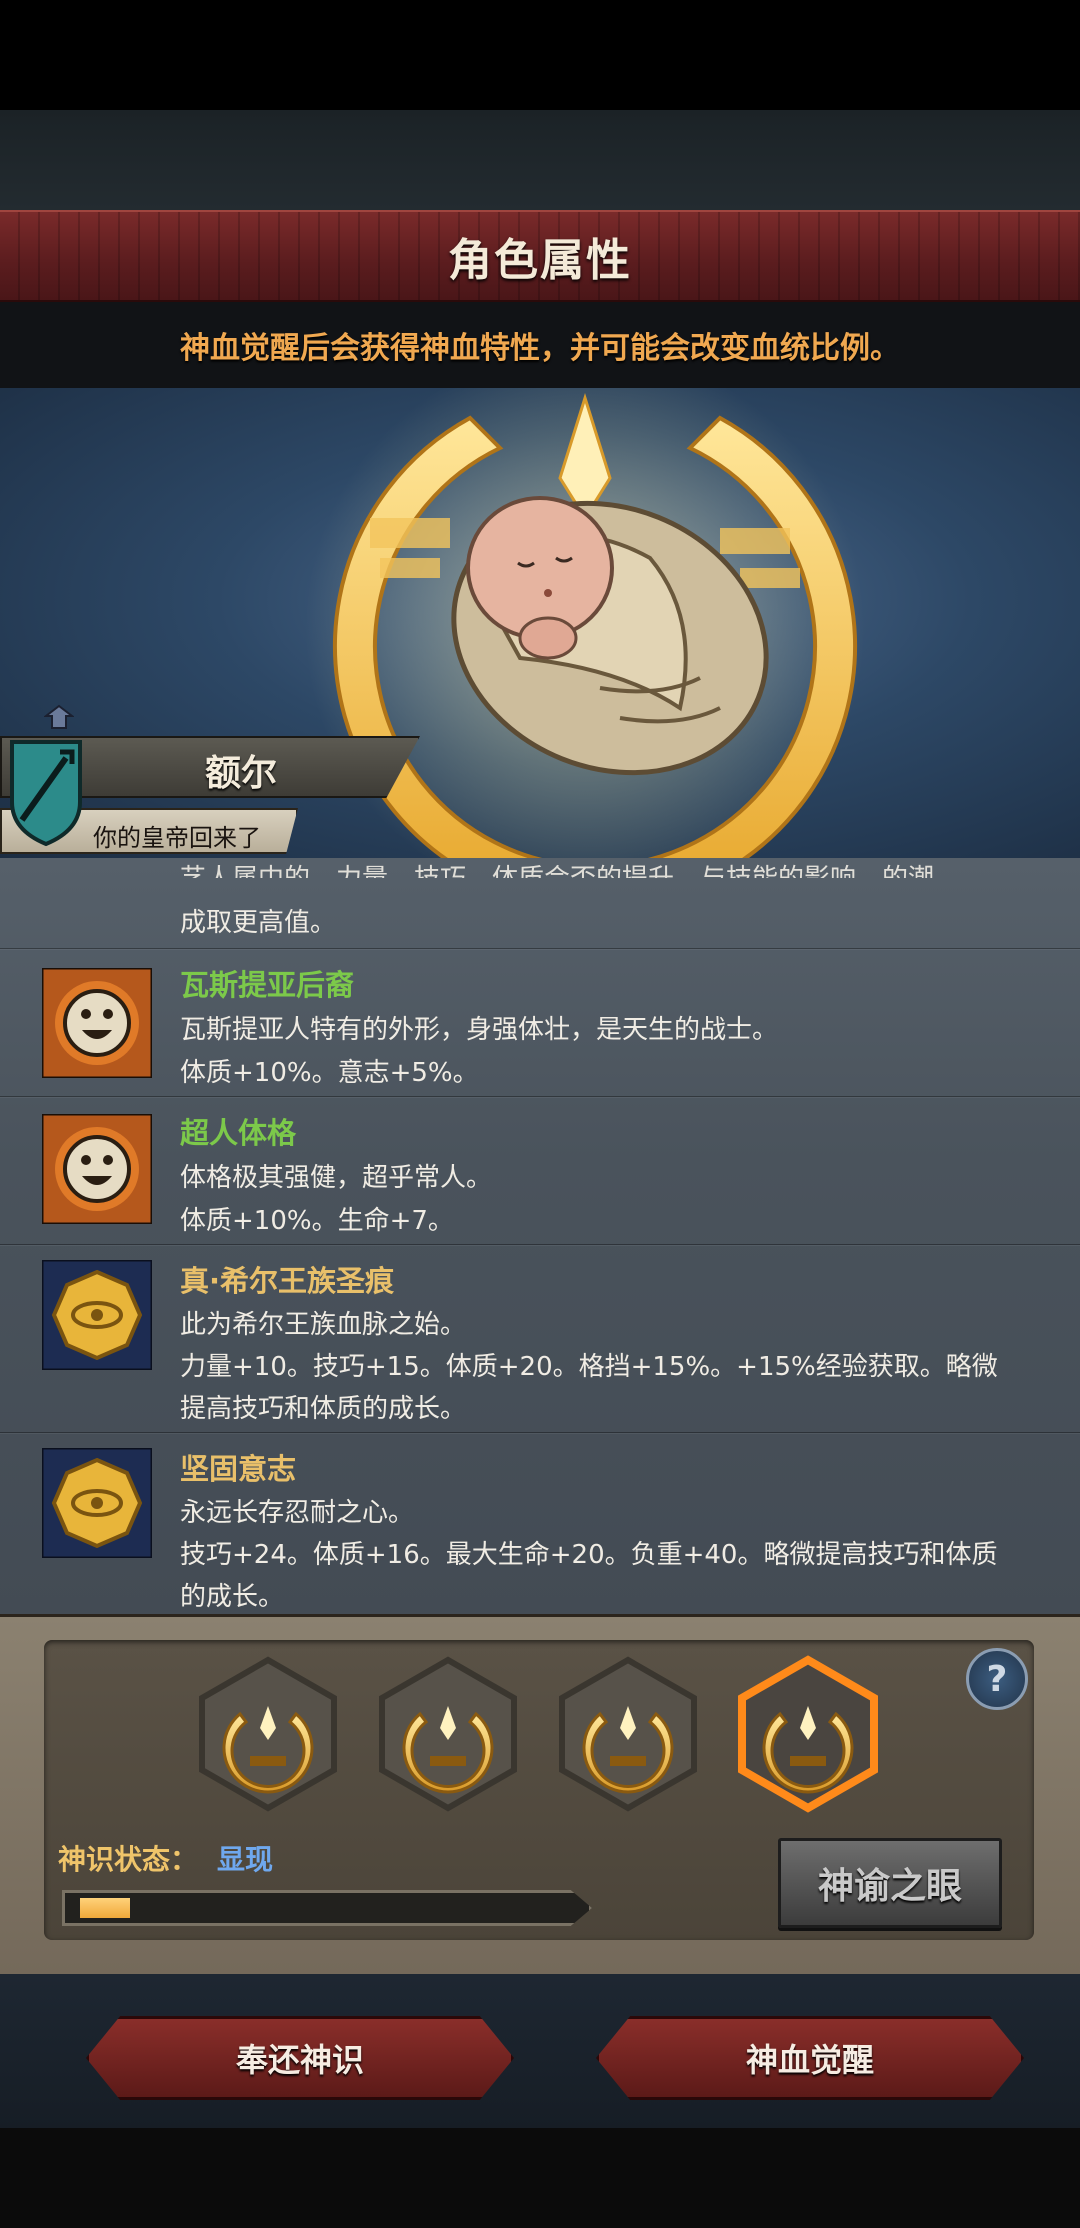 The image size is (1080, 2228). What do you see at coordinates (479, 1030) in the screenshot?
I see `trait-description: 瓦斯提亚人特有的外形，身强体壮，是天生的战士。` at bounding box center [479, 1030].